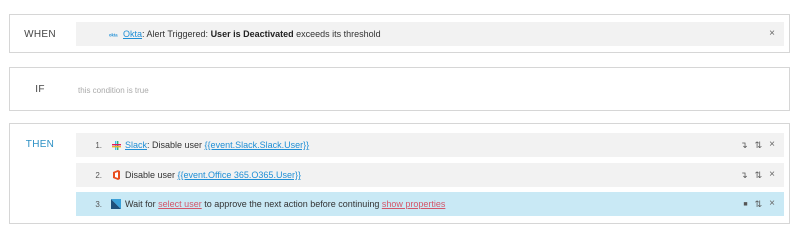 Image resolution: width=804 pixels, height=245 pixels. Describe the element at coordinates (257, 145) in the screenshot. I see `slack-user-variable-link: {{event.Slack.Slack.User}}` at that location.